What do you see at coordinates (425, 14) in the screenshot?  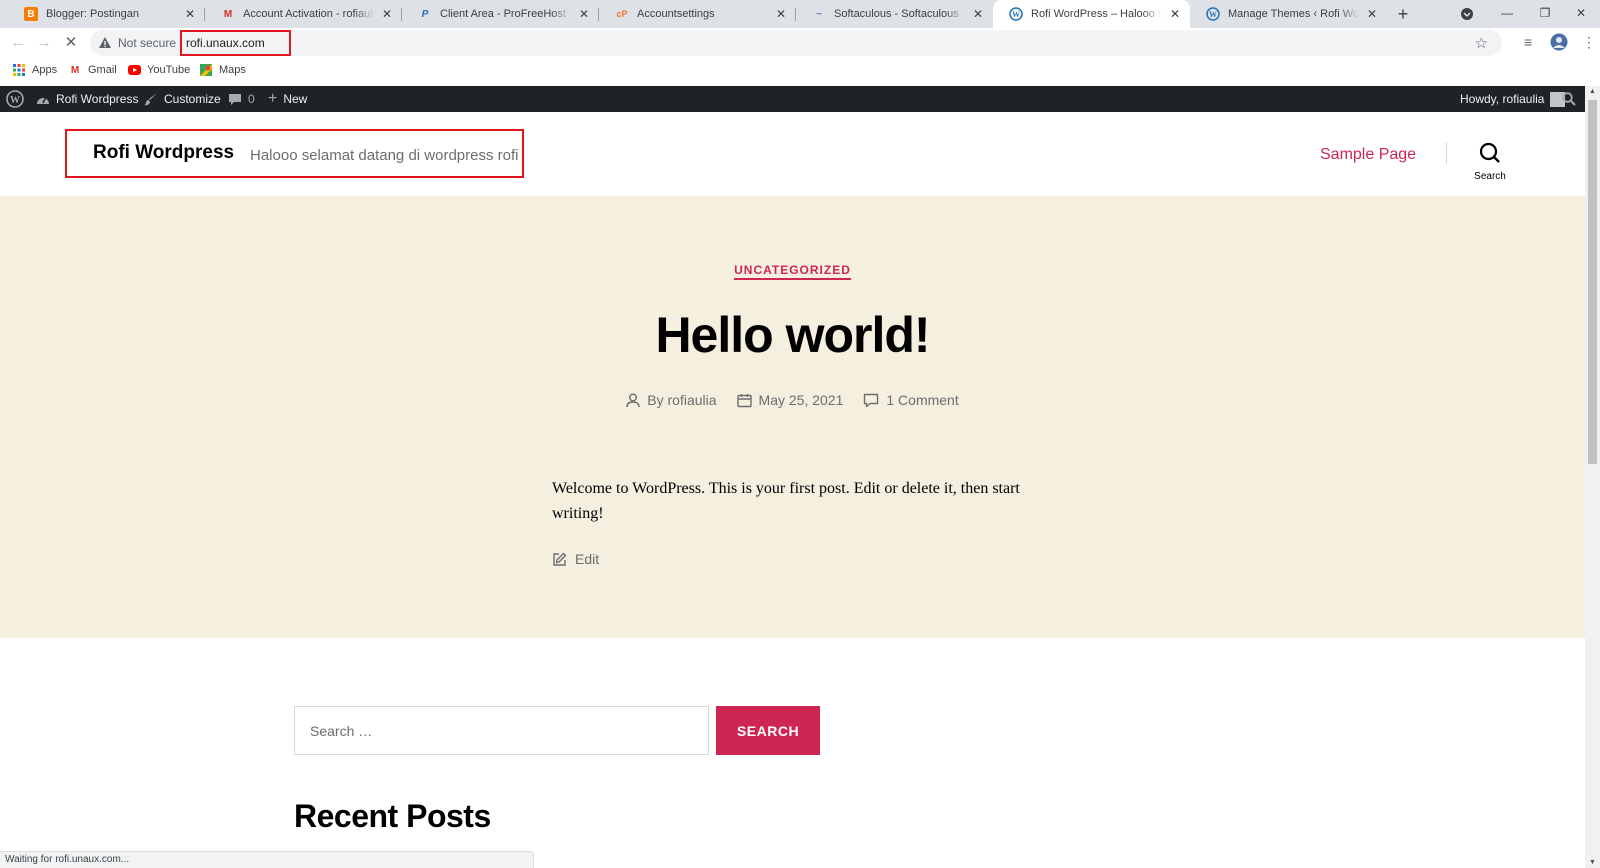 I see `profreehost-icon: P` at bounding box center [425, 14].